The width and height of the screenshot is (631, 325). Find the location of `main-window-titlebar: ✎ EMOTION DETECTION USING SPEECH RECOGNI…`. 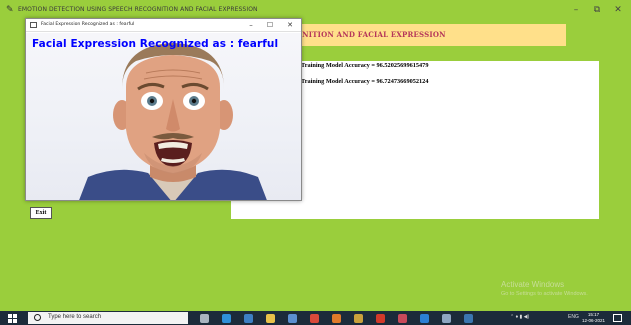

main-window-titlebar: ✎ EMOTION DETECTION USING SPEECH RECOGNI… is located at coordinates (315, 10).